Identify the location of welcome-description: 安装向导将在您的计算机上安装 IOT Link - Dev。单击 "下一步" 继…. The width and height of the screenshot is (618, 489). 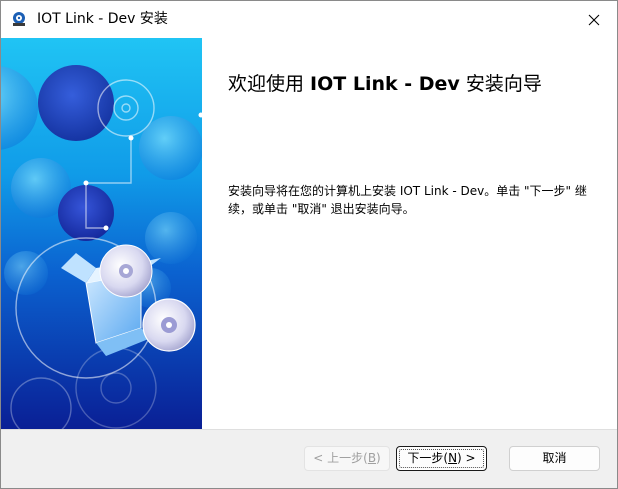
(407, 200).